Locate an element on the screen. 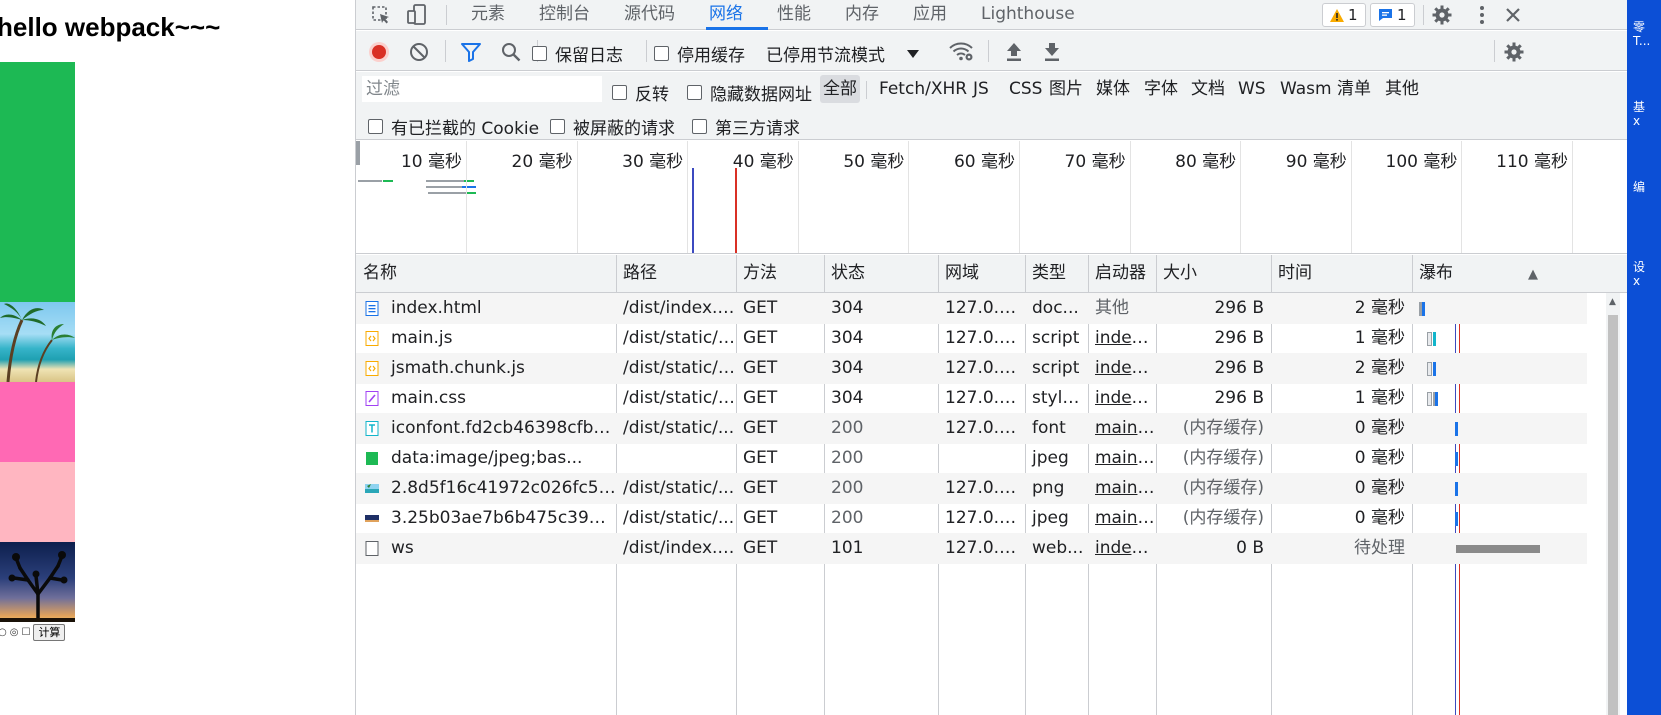 This screenshot has height=715, width=1661. column-header-method: 方法 is located at coordinates (780, 274).